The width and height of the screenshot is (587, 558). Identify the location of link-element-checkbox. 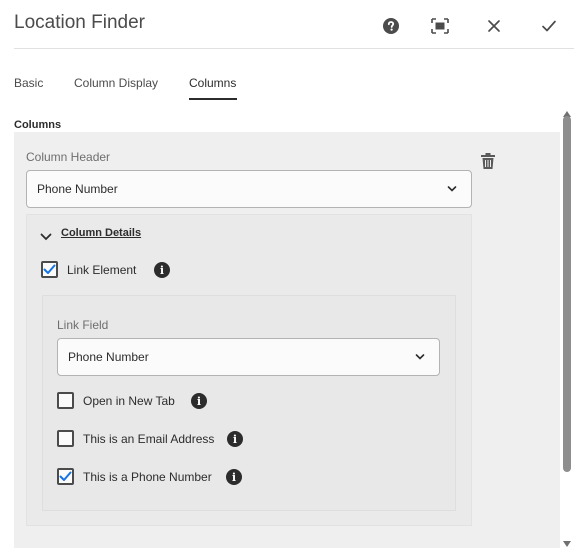
(49, 269).